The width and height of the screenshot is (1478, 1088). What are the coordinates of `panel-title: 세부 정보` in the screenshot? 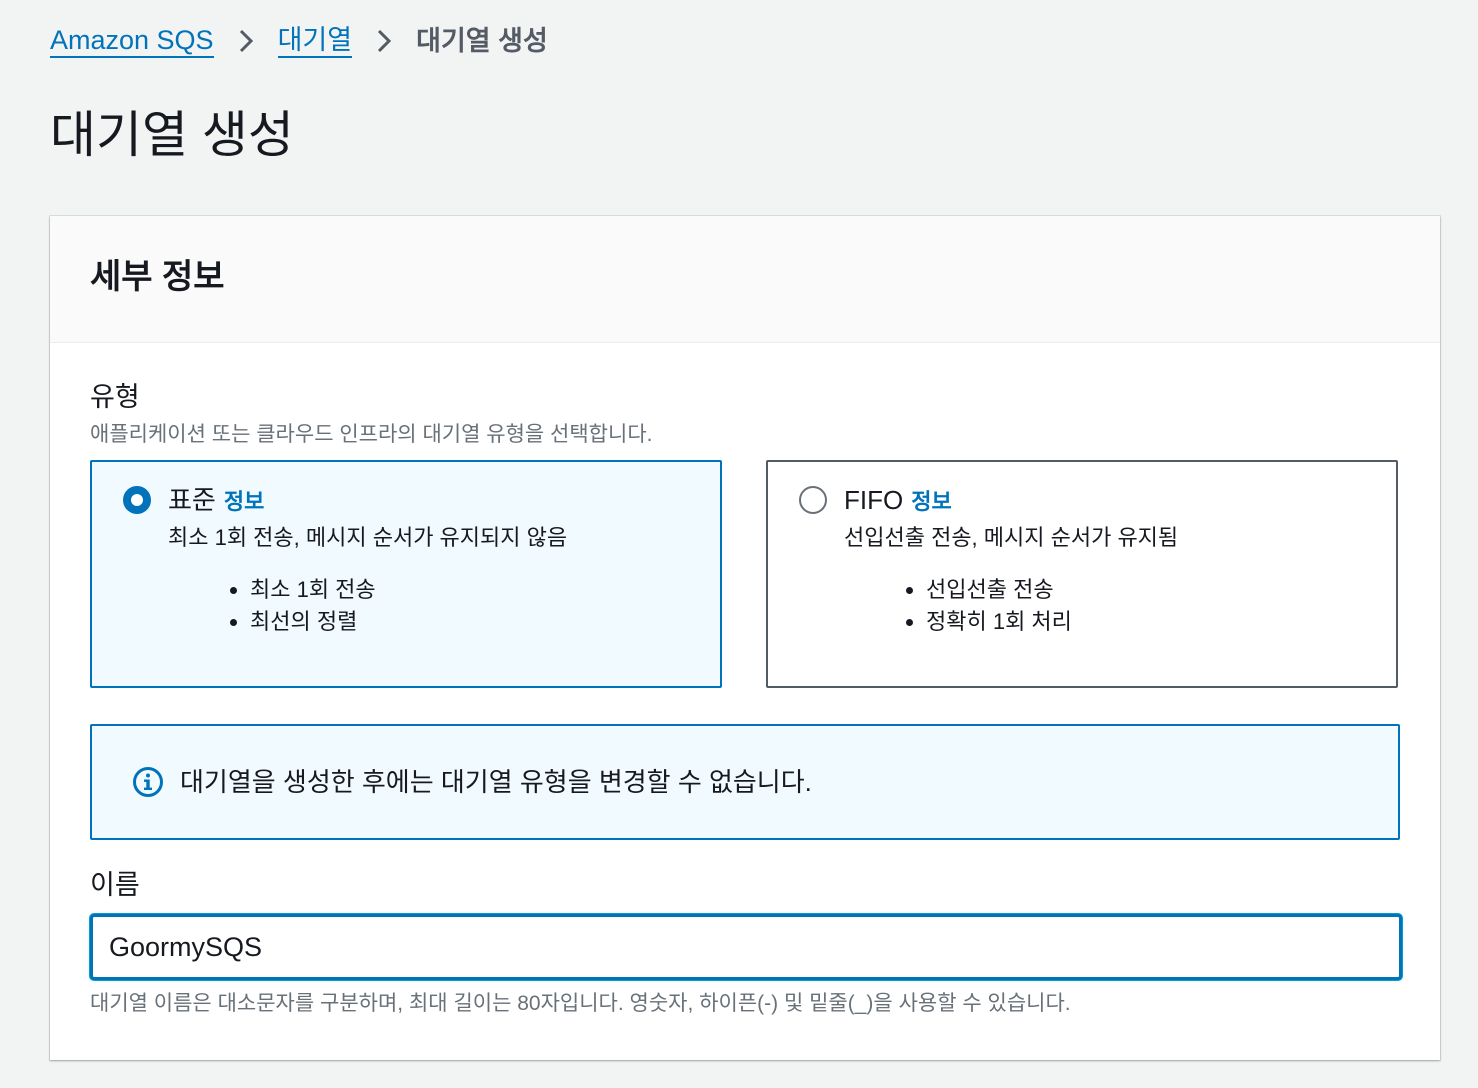 It's located at (157, 277).